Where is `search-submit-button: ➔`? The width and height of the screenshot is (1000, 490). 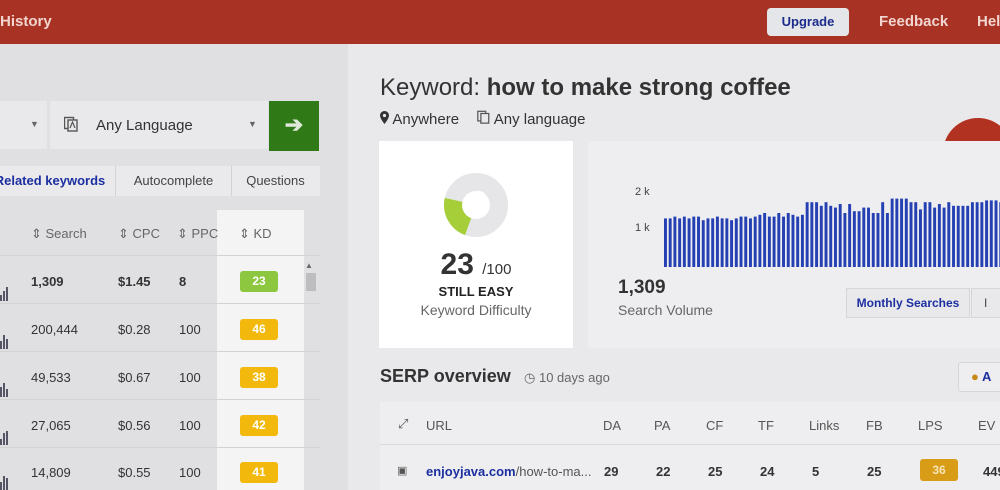
search-submit-button: ➔ is located at coordinates (294, 126).